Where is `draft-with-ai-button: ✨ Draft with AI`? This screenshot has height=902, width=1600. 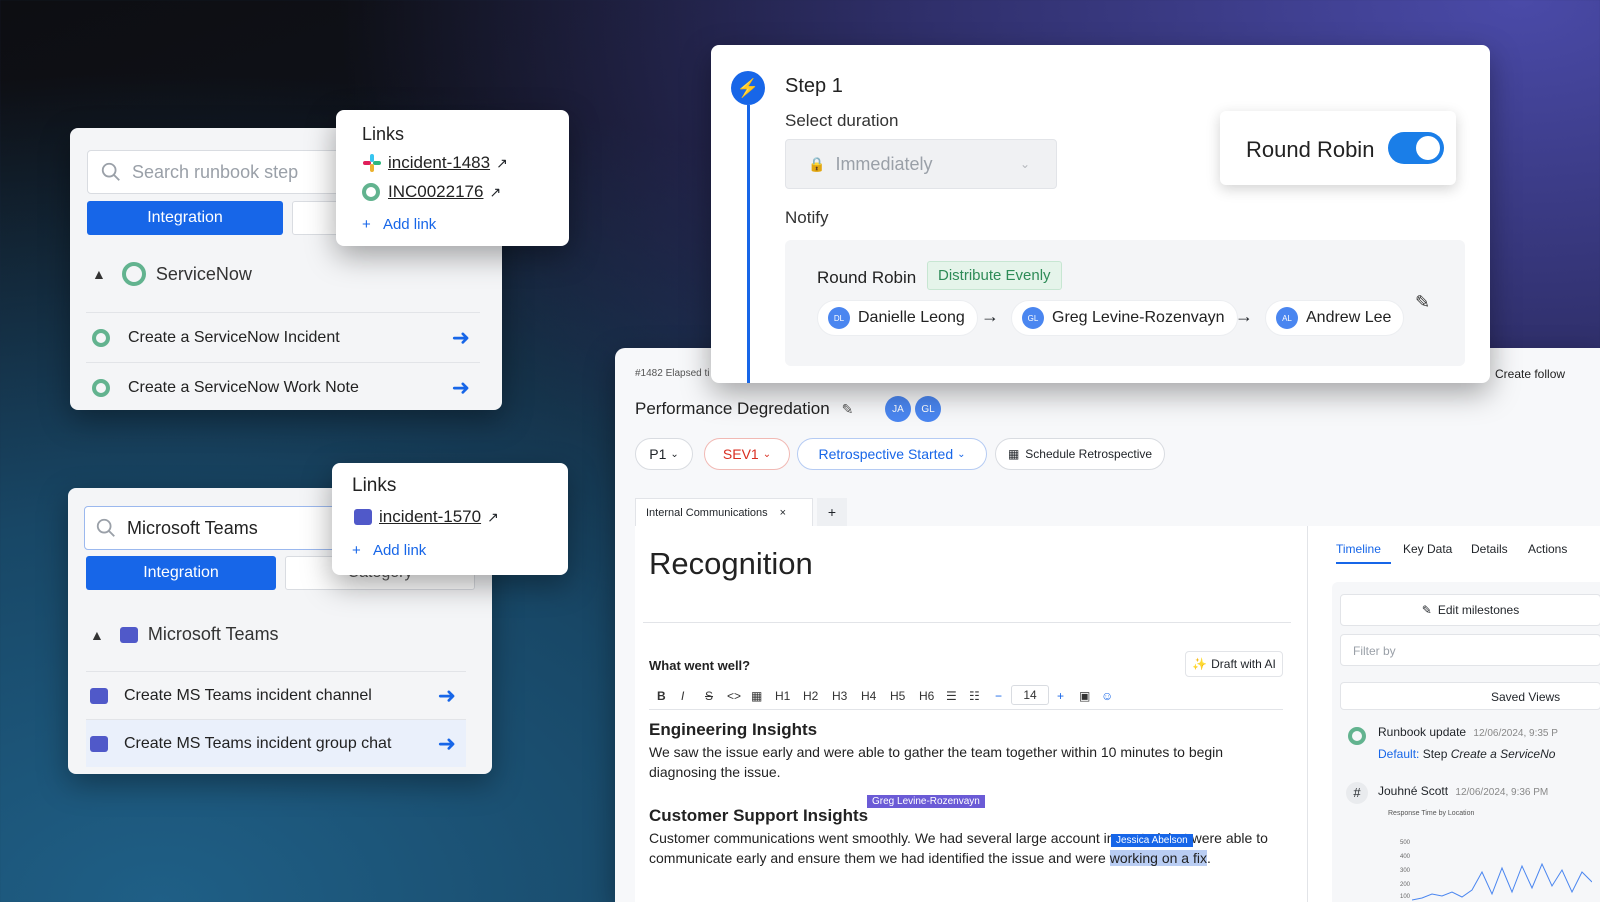 draft-with-ai-button: ✨ Draft with AI is located at coordinates (1234, 664).